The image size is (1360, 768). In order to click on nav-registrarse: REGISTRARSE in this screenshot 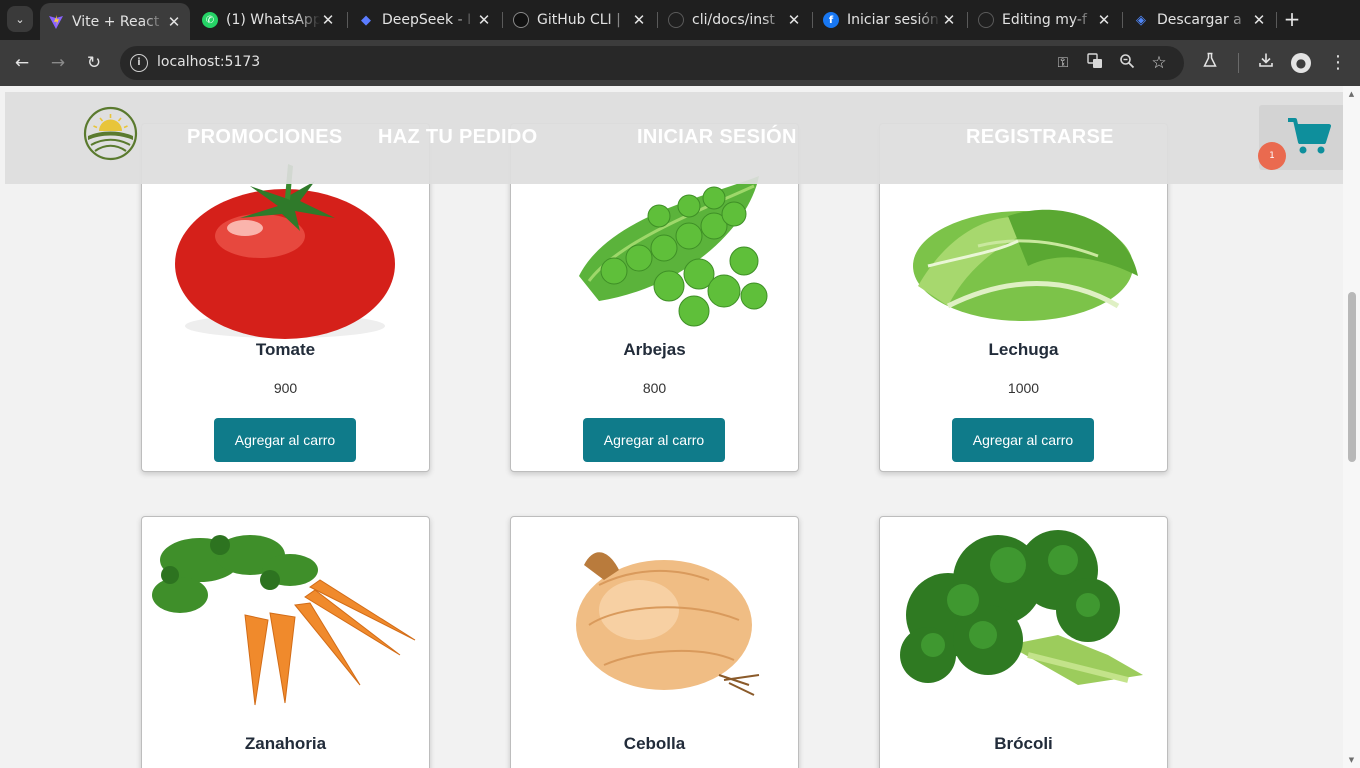, I will do `click(1040, 137)`.